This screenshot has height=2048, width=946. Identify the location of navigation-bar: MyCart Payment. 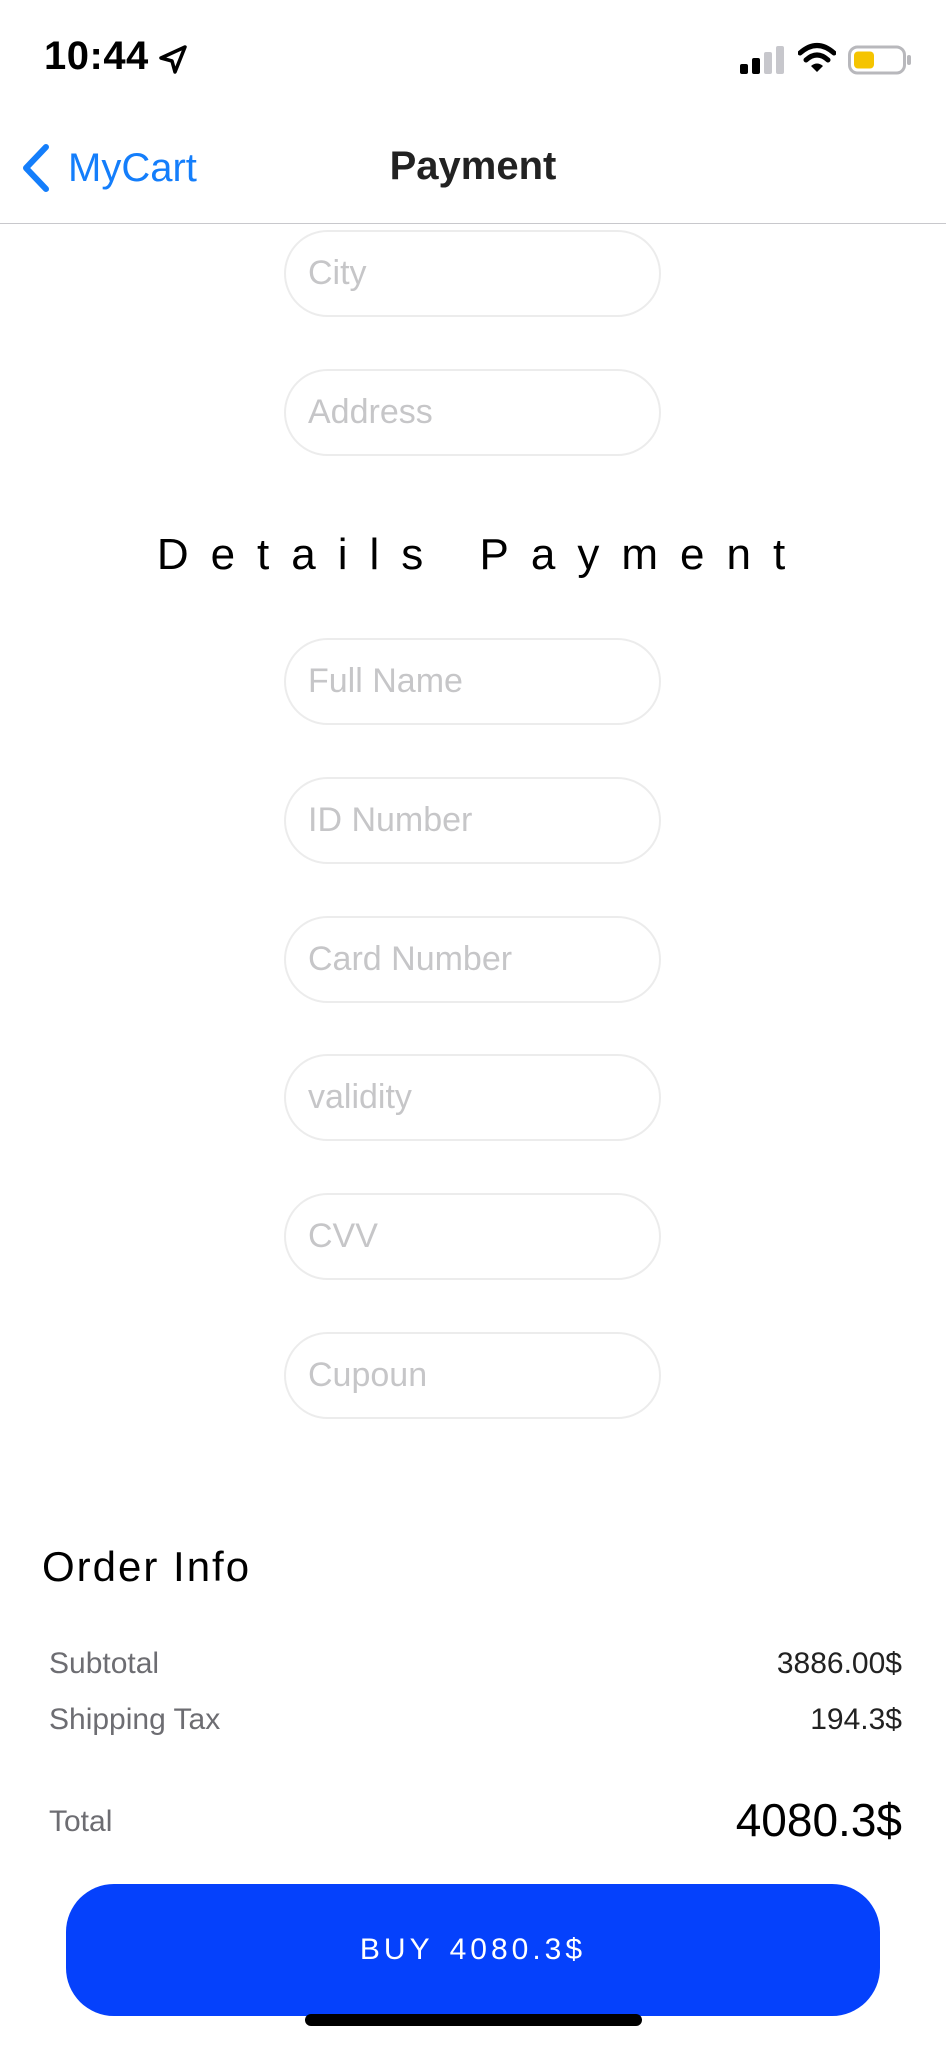
(473, 171).